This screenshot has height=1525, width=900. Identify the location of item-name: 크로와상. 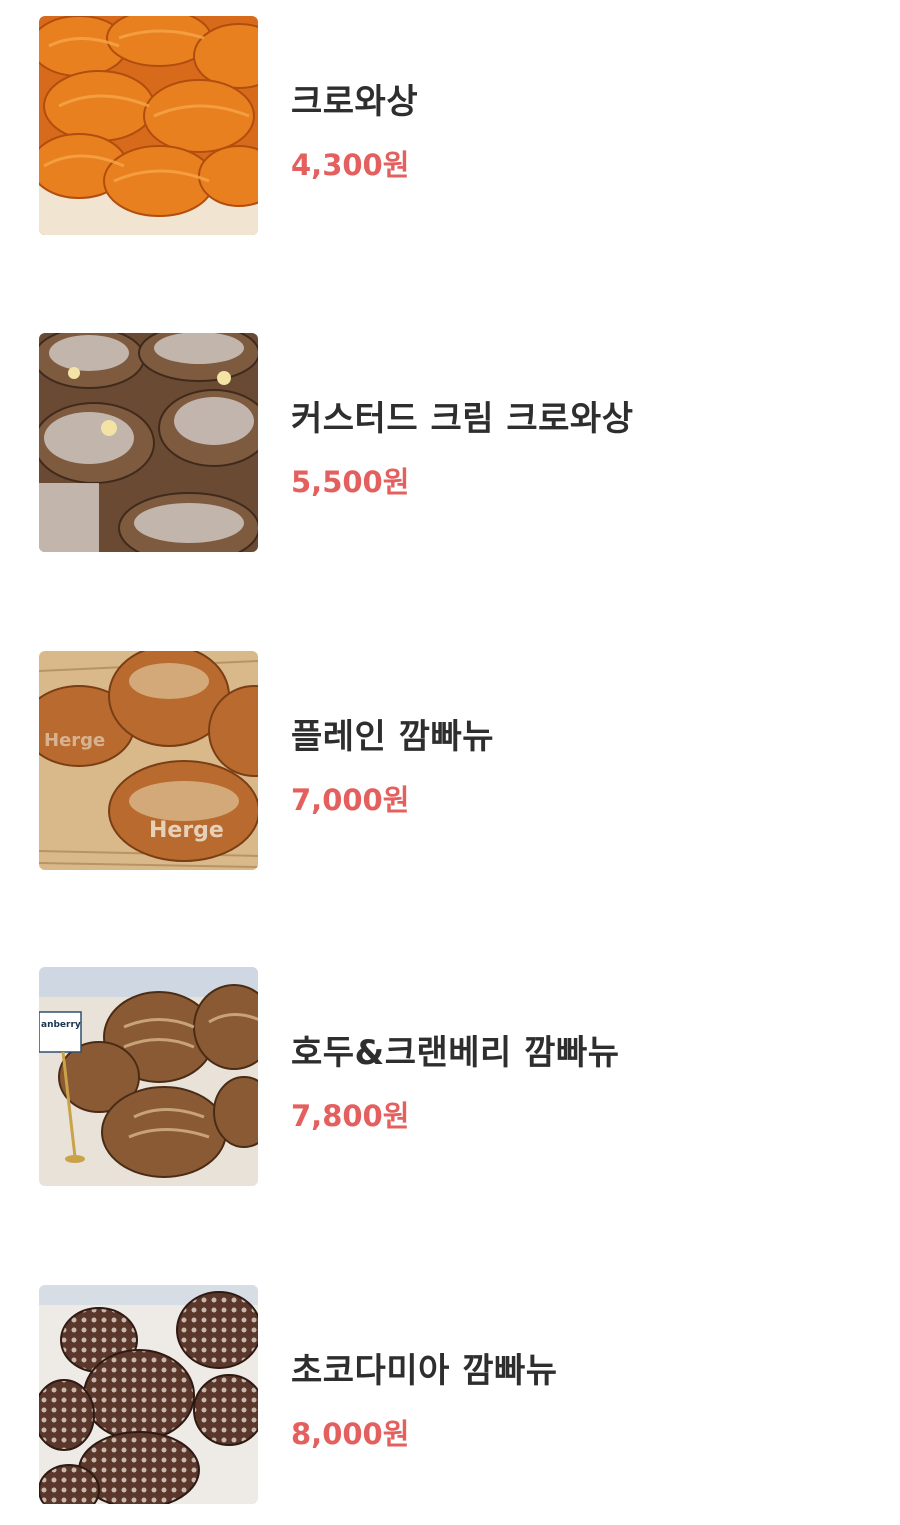
(355, 102).